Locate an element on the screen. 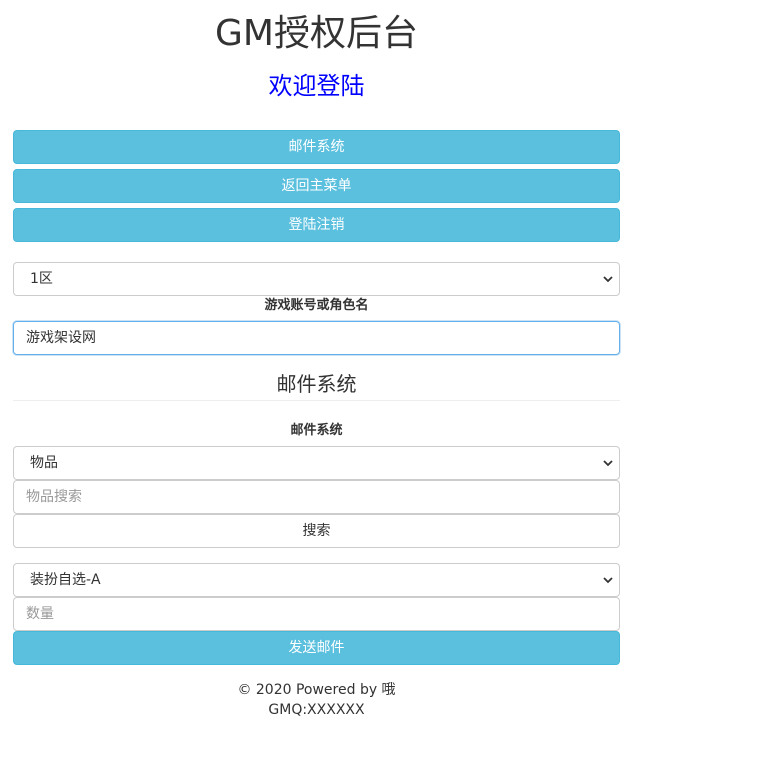  category-select-value: 物品 is located at coordinates (44, 463).